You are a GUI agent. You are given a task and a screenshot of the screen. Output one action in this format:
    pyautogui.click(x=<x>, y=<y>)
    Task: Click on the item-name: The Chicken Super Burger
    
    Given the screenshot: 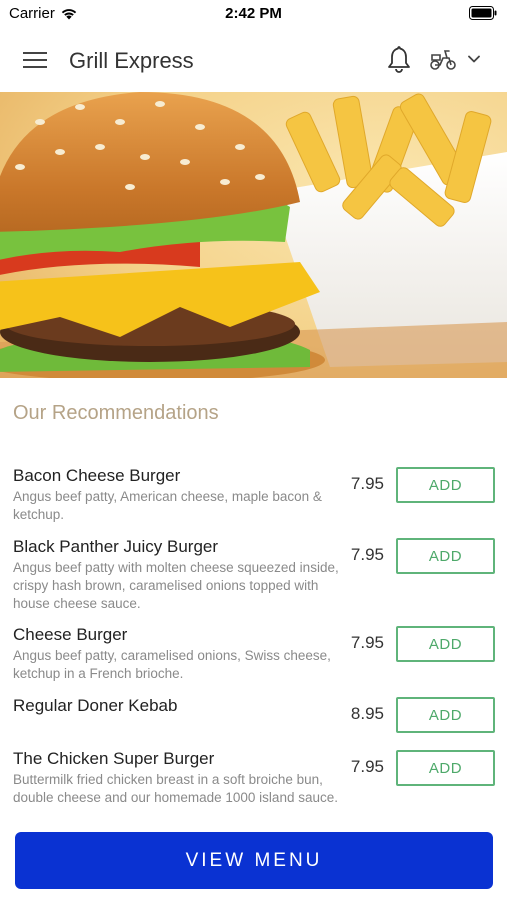 What is the action you would take?
    pyautogui.click(x=114, y=758)
    